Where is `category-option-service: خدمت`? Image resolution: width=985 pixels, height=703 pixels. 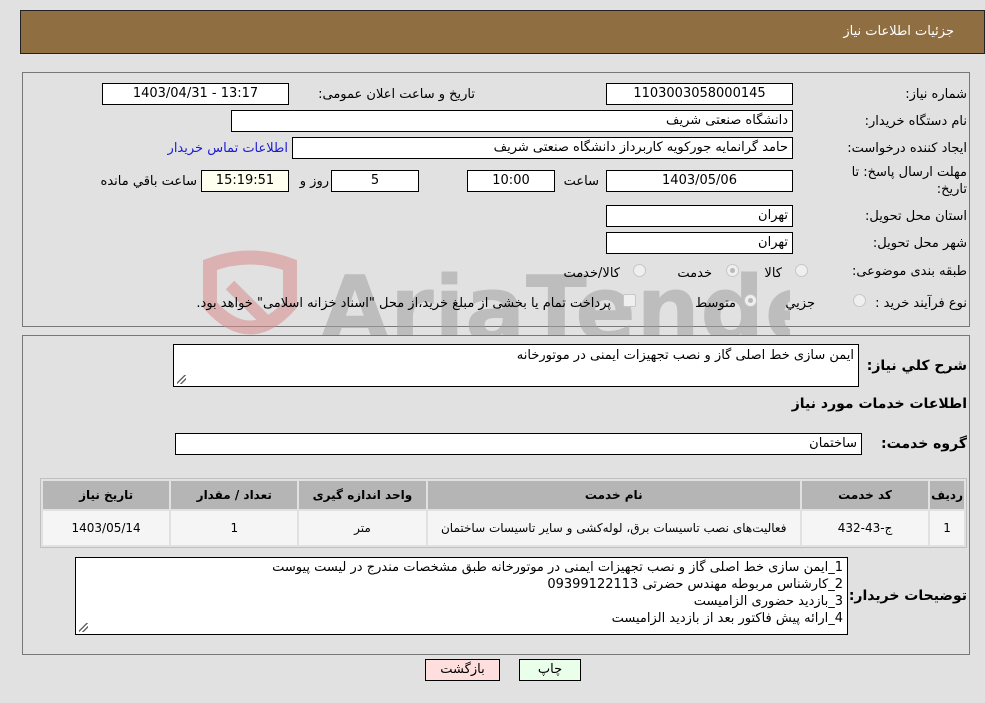 category-option-service: خدمت is located at coordinates (694, 273).